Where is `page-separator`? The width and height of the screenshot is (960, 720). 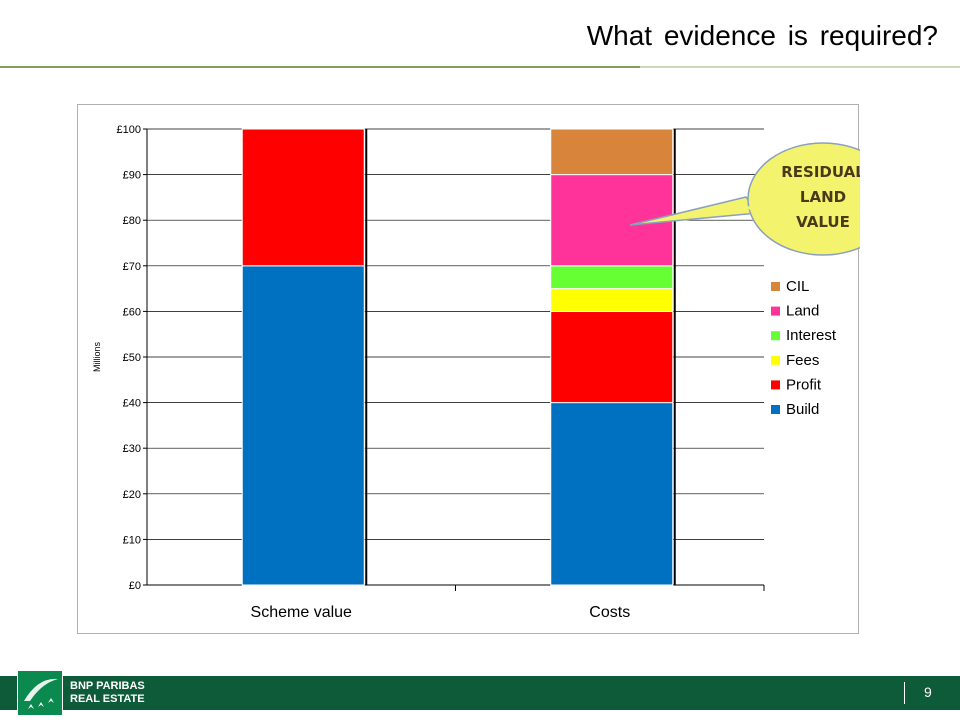 page-separator is located at coordinates (904, 693).